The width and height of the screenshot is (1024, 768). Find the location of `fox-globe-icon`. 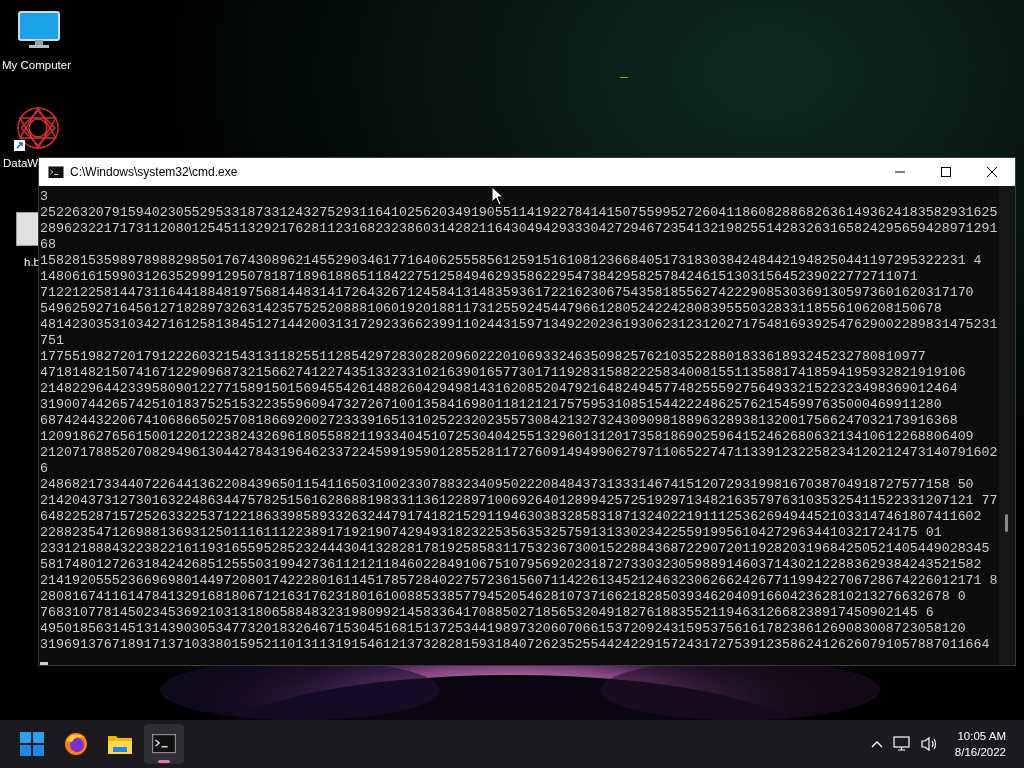

fox-globe-icon is located at coordinates (76, 744).